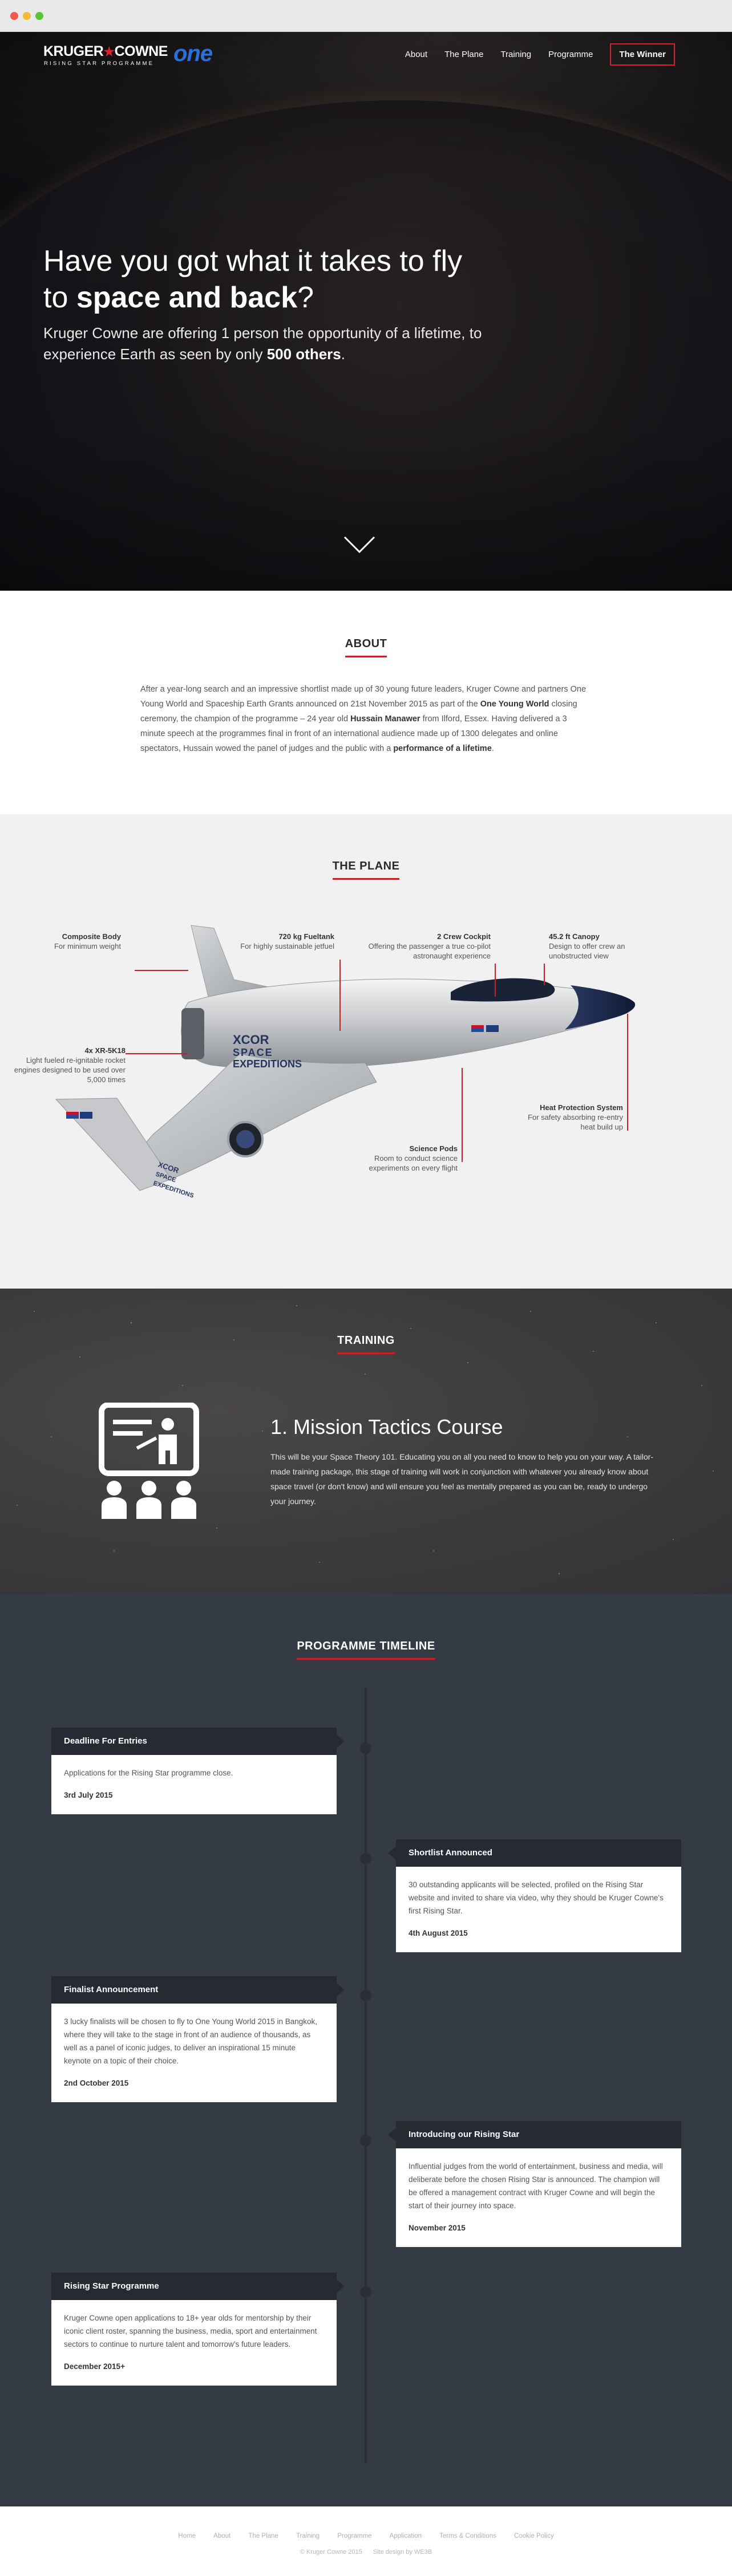 The image size is (732, 2576). What do you see at coordinates (87, 941) in the screenshot?
I see `callout-composite-body: Composite Body For minimum weight` at bounding box center [87, 941].